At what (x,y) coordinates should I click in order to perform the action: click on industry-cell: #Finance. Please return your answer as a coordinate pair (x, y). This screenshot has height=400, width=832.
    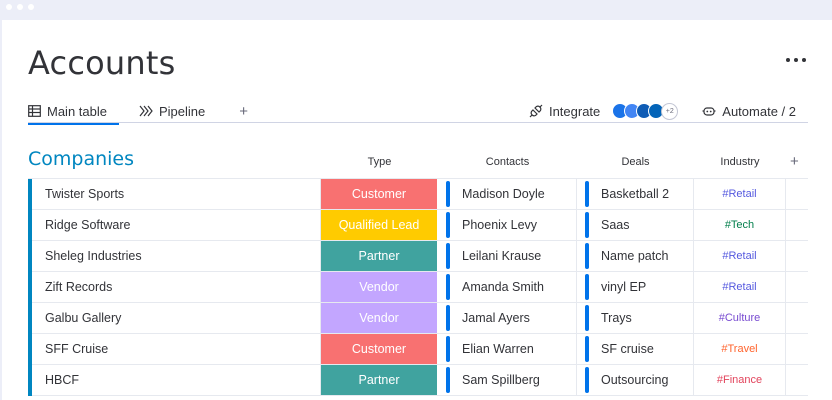
    Looking at the image, I should click on (740, 380).